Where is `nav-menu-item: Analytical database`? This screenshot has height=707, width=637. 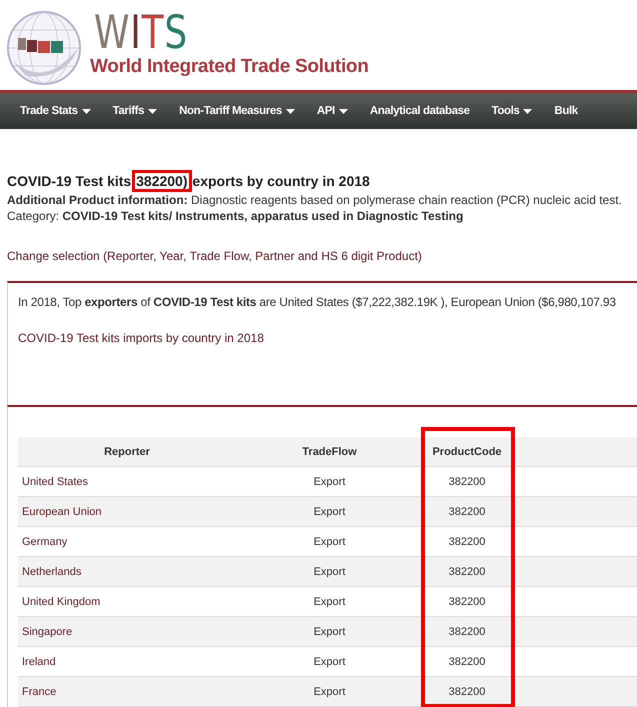 nav-menu-item: Analytical database is located at coordinates (420, 111).